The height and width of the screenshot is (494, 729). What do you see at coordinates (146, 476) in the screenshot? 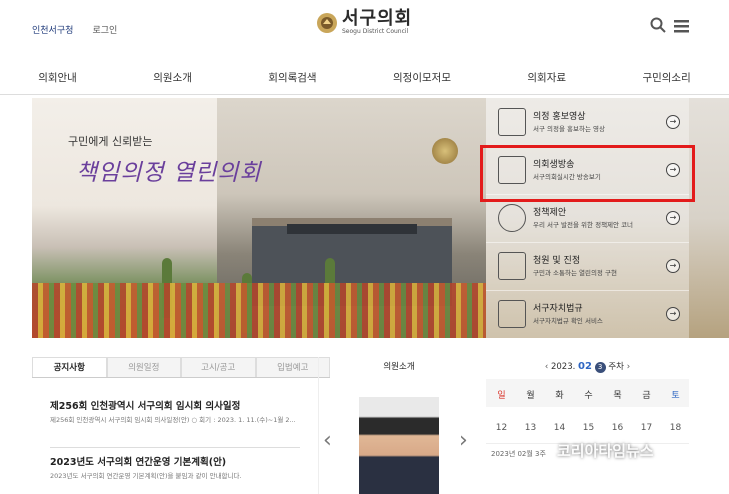
I see `news-desc: 2023년도 서구의회 연간운영 기본계획(안)을 붙임과 같이 안내합니다.` at bounding box center [146, 476].